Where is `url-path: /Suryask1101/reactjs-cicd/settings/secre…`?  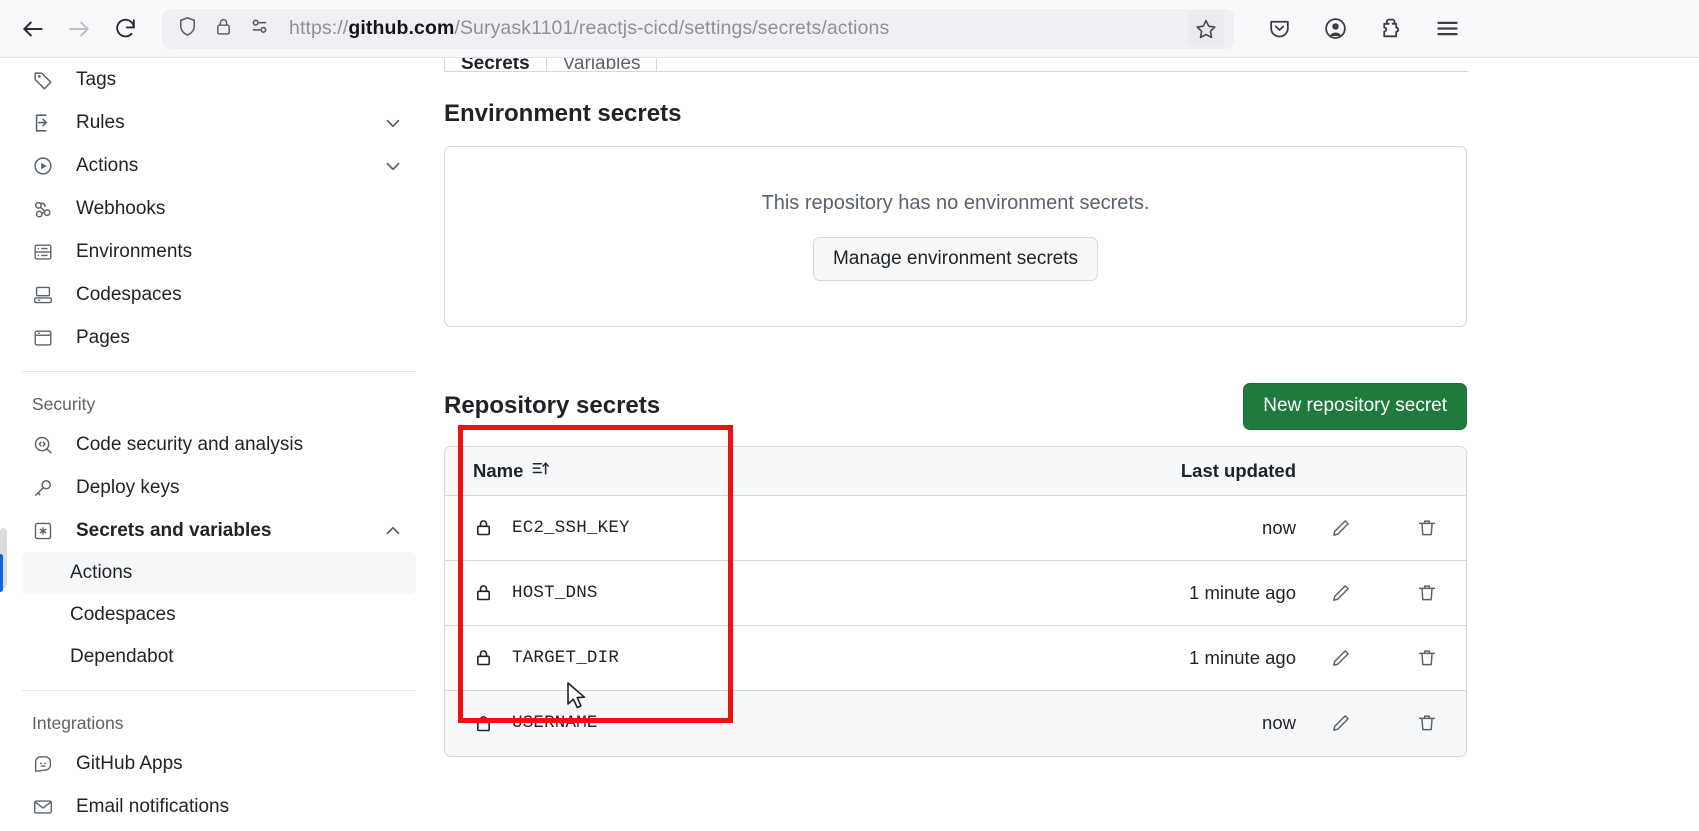
url-path: /Suryask1101/reactjs-cicd/settings/secre… is located at coordinates (672, 28).